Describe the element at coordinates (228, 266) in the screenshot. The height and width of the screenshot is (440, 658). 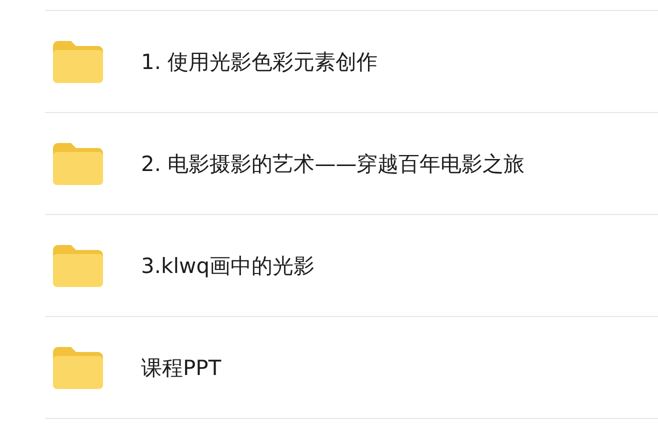
I see `folder-name: 3.klwq画中的光影` at that location.